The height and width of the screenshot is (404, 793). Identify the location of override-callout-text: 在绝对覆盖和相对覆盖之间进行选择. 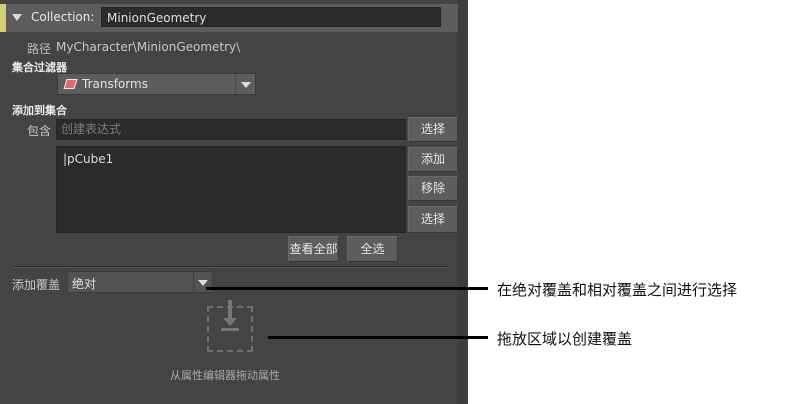
(617, 290).